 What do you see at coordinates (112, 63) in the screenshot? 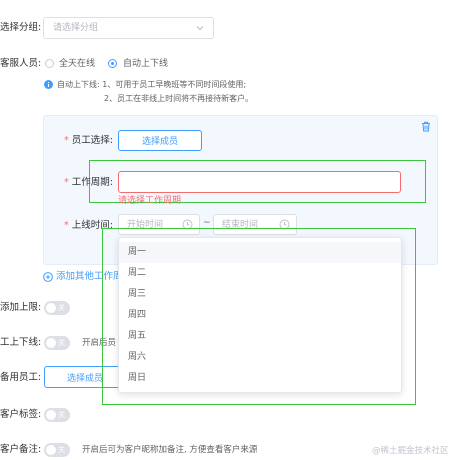
I see `radio-auto-online` at bounding box center [112, 63].